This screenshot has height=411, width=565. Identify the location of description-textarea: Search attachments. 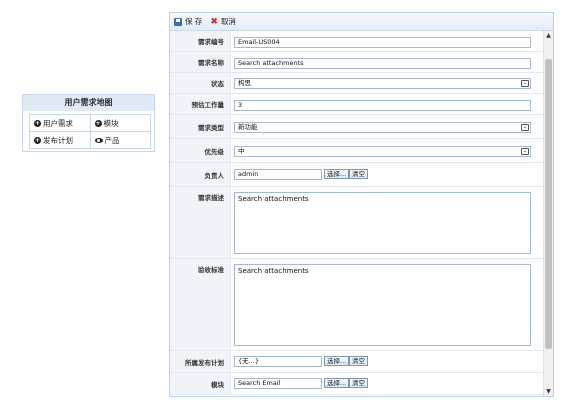
(382, 223).